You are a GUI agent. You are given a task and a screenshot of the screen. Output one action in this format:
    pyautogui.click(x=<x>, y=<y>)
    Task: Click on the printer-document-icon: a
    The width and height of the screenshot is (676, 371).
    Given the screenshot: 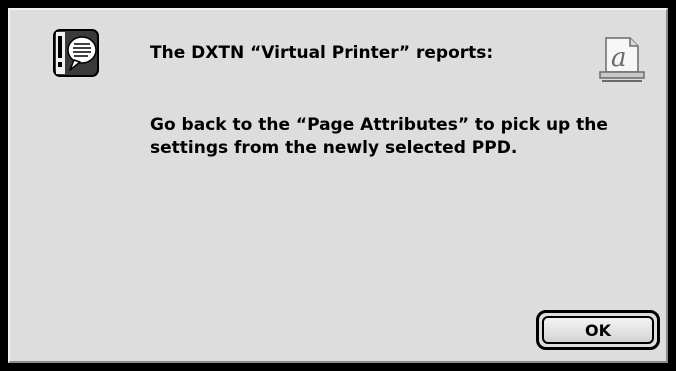 What is the action you would take?
    pyautogui.click(x=622, y=59)
    